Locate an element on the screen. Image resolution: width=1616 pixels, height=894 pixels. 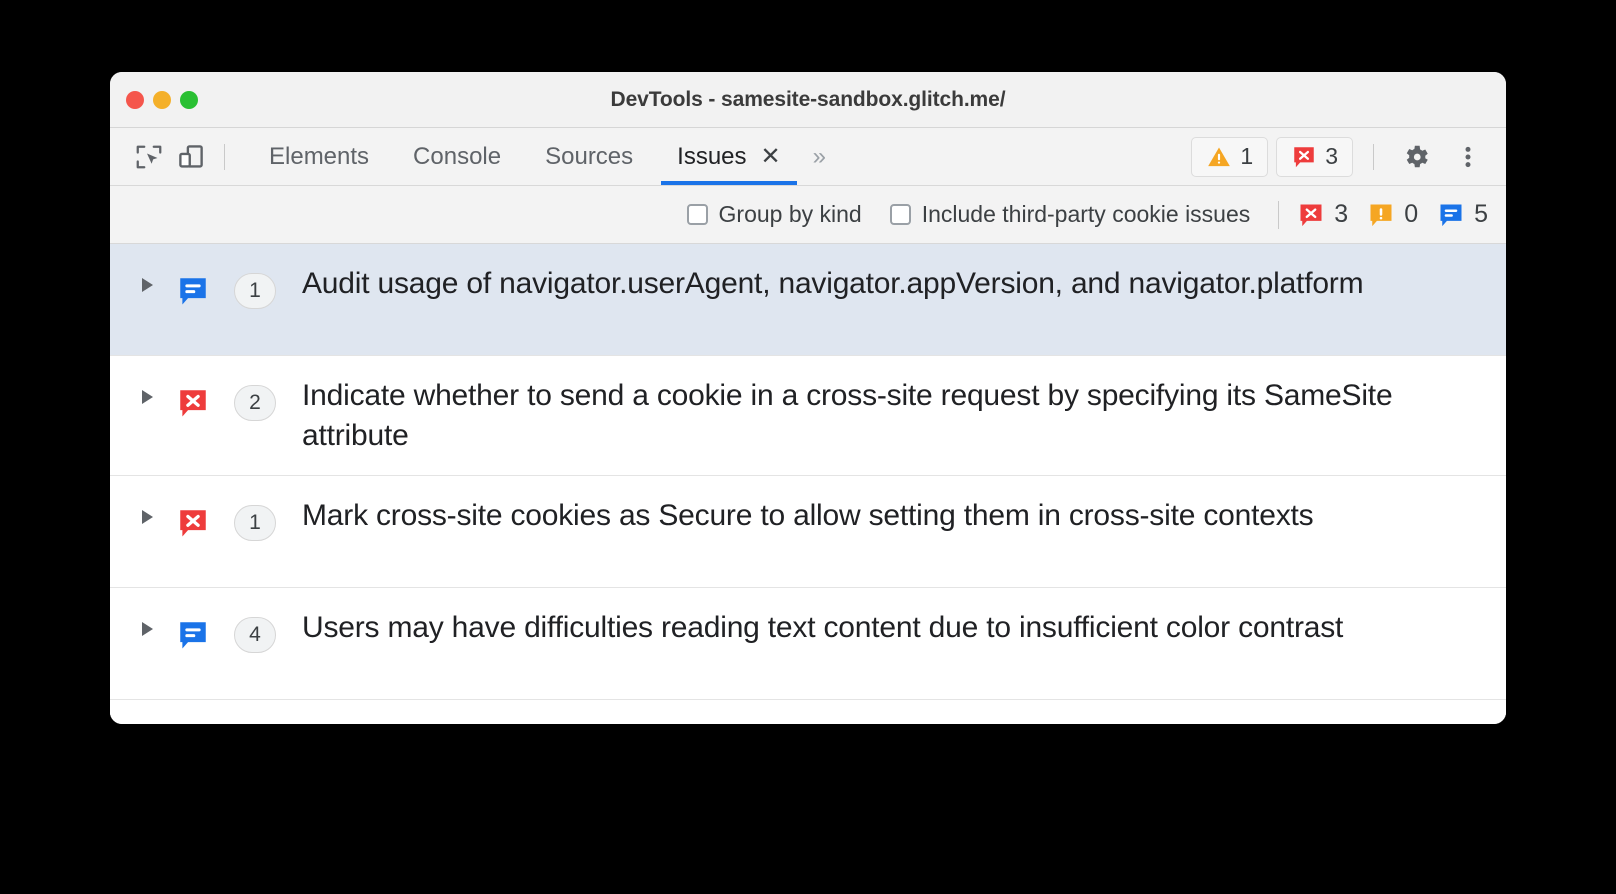
error-kind-count: 3 is located at coordinates (1322, 214).